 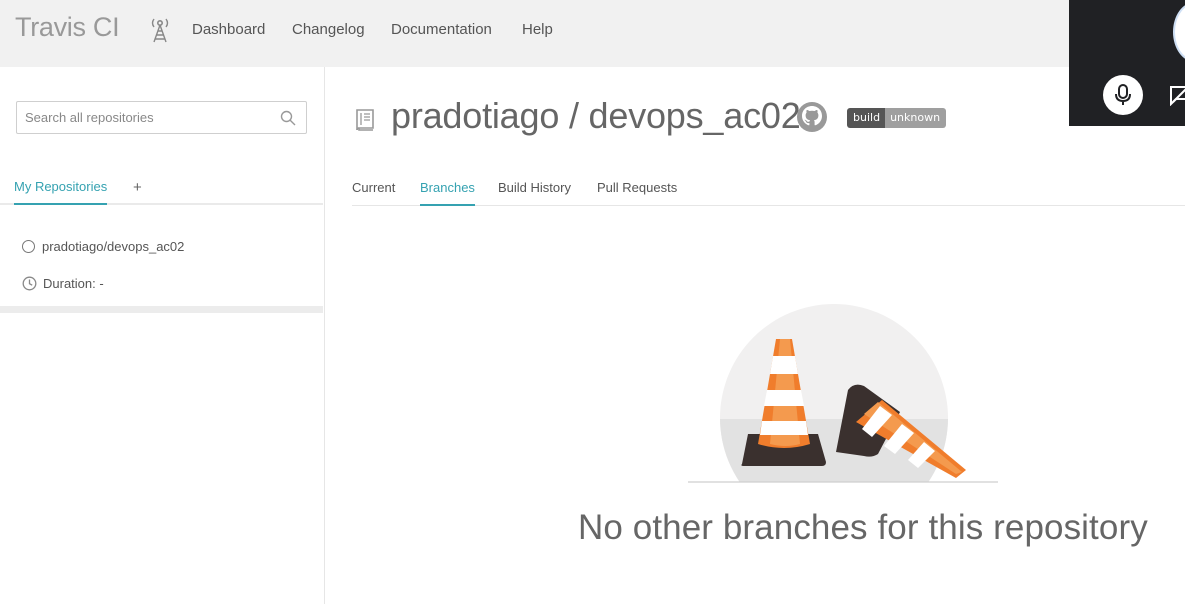 I want to click on search-box, so click(x=161, y=117).